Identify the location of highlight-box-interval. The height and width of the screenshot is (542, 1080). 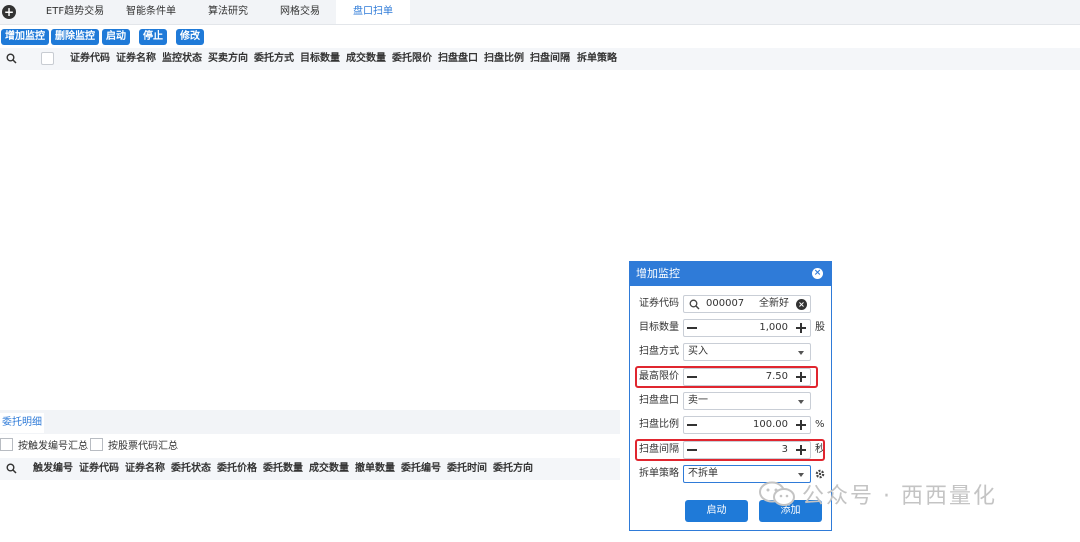
(730, 450).